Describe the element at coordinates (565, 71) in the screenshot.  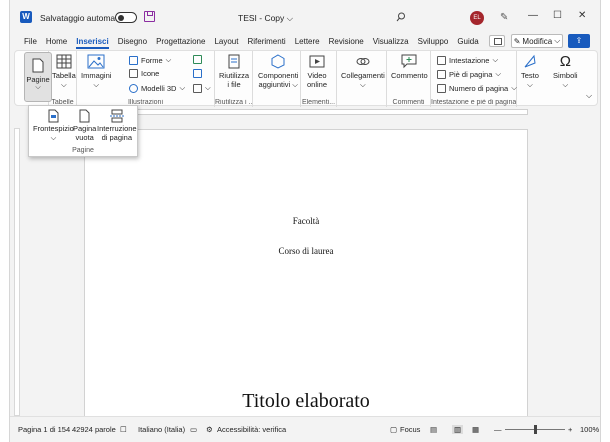
I see `symbols-button: Ω Simboli ⌵` at that location.